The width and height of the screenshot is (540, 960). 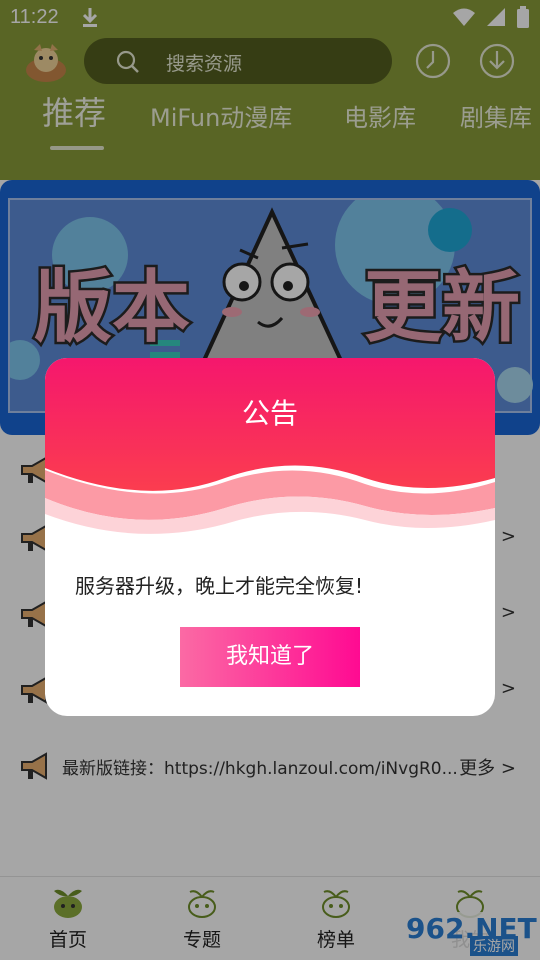 I want to click on dialog-message: 服务器升级，晚上才能完全恢复!, so click(x=219, y=586).